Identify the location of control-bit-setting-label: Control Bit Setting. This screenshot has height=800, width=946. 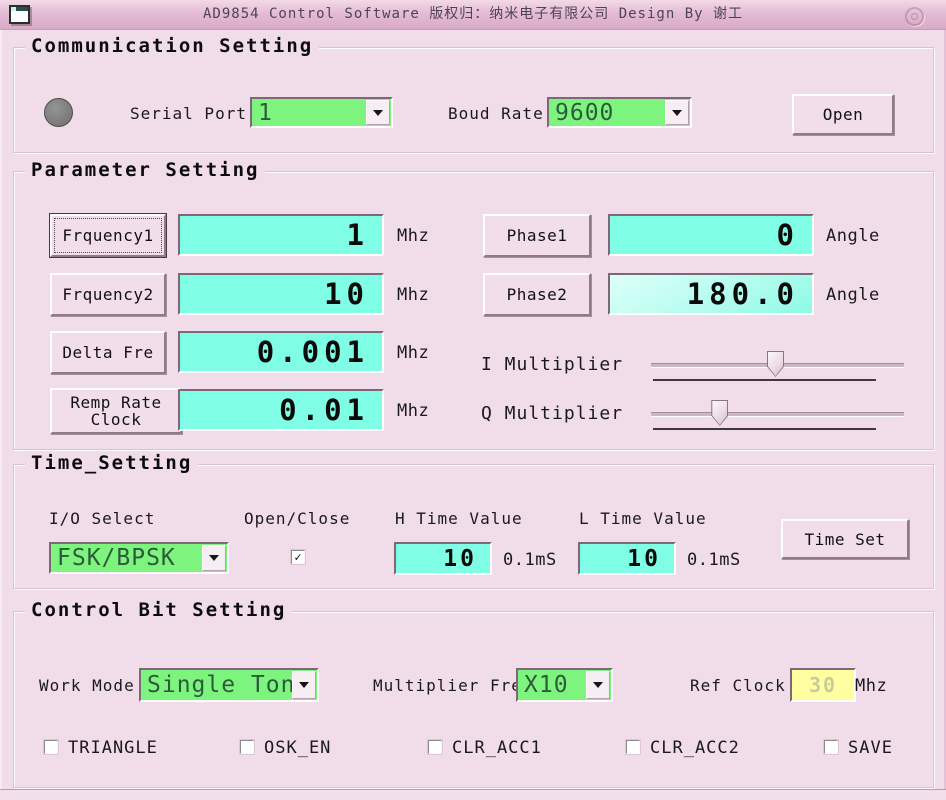
(159, 610).